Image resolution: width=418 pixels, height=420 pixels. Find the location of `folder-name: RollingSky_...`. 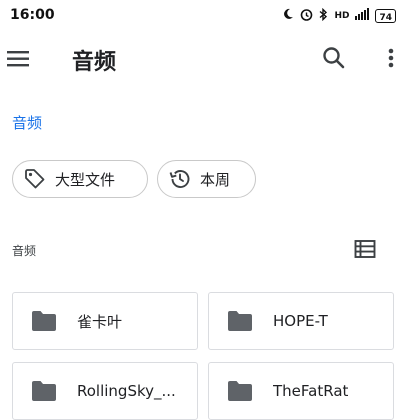

folder-name: RollingSky_... is located at coordinates (126, 391).